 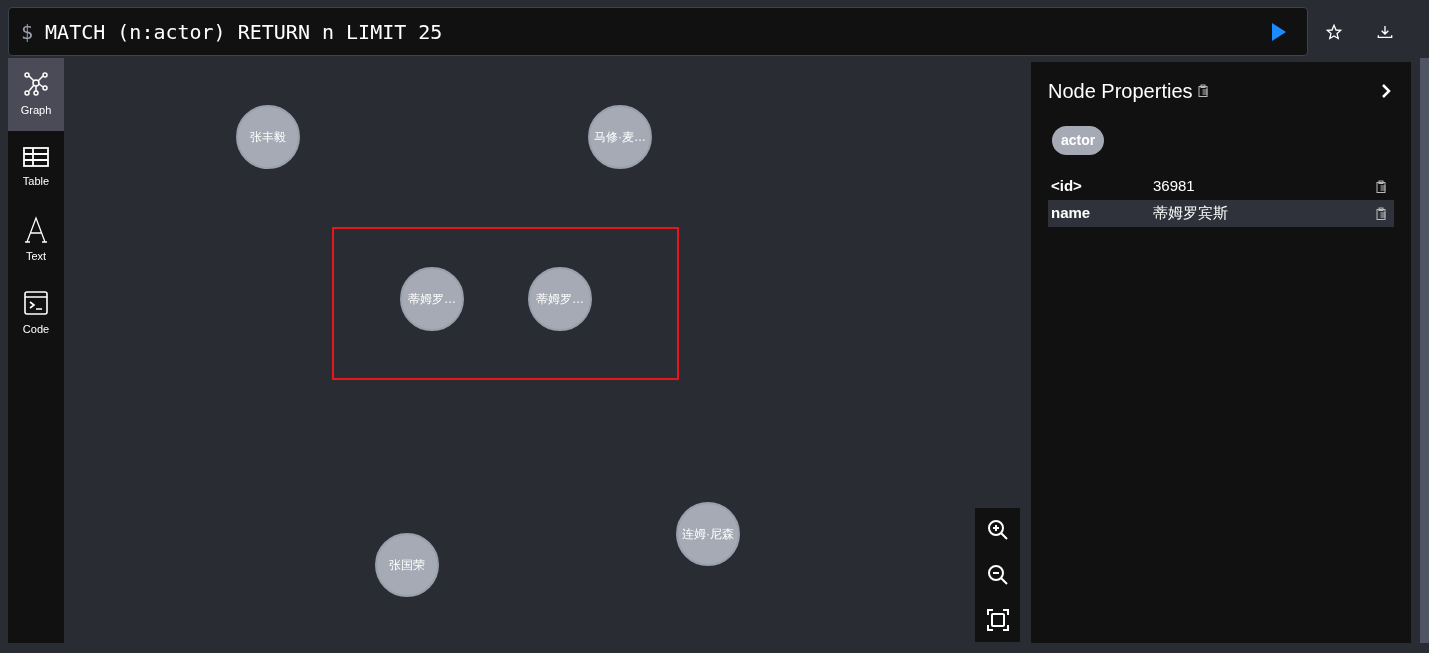 I want to click on label-chip: actor, so click(x=1078, y=140).